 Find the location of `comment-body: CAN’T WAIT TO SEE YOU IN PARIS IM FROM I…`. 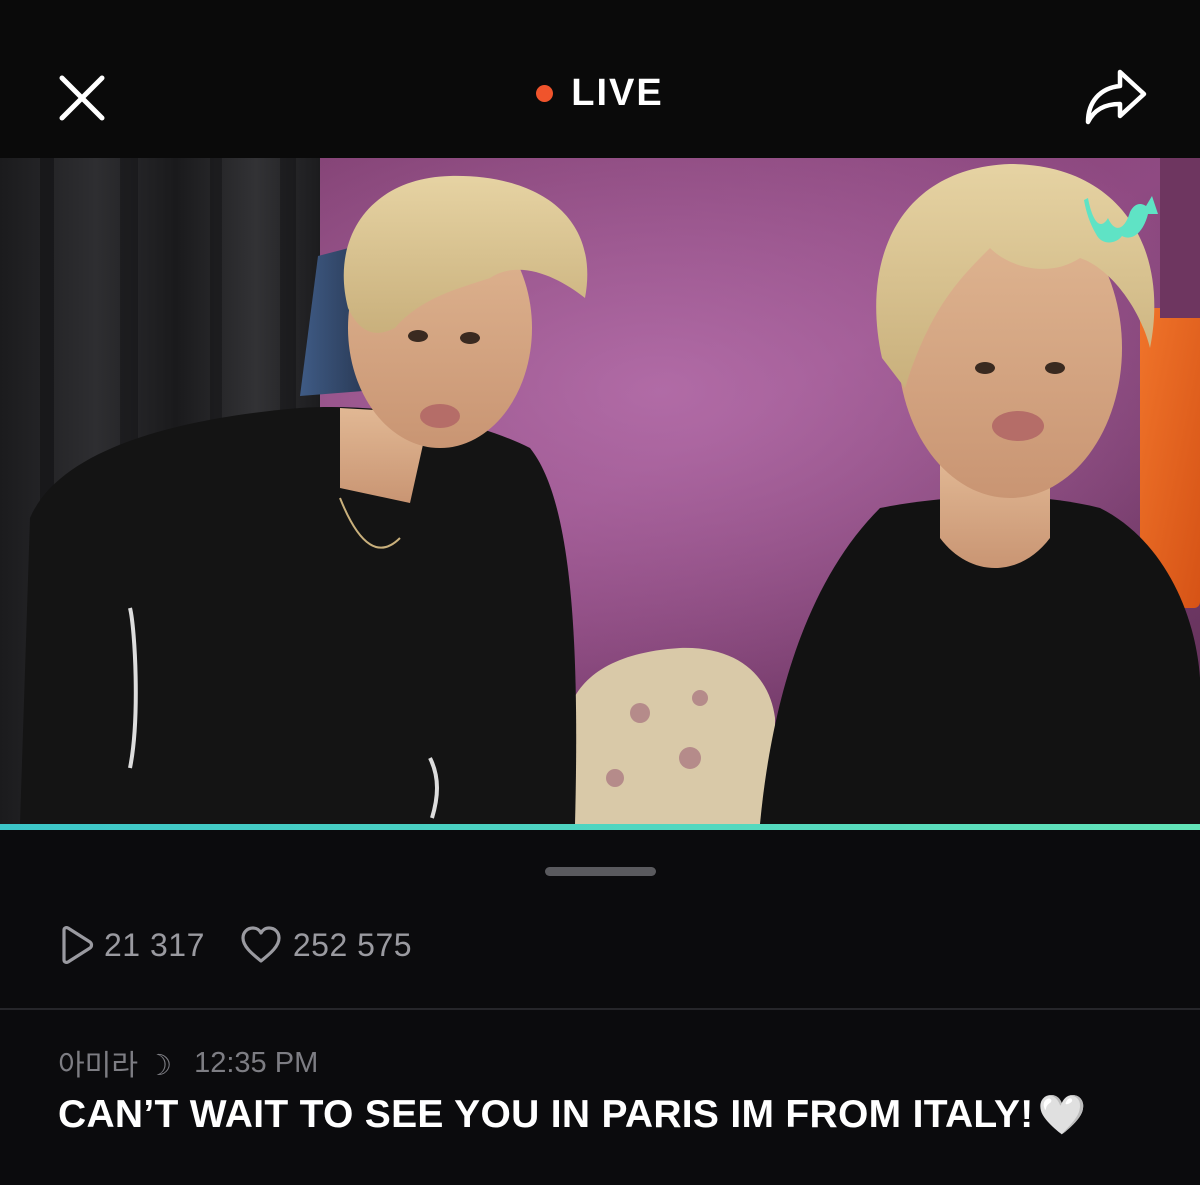

comment-body: CAN’T WAIT TO SEE YOU IN PARIS IM FROM I… is located at coordinates (546, 1114).